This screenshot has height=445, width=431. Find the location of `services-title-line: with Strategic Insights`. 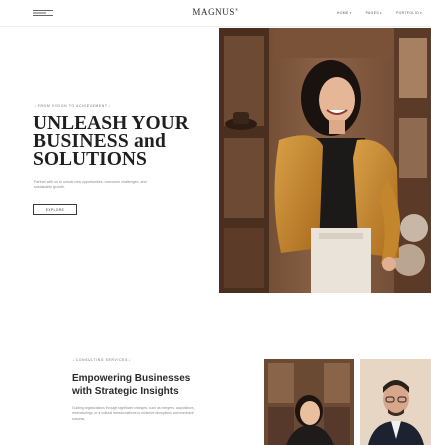

services-title-line: with Strategic Insights is located at coordinates (125, 391).